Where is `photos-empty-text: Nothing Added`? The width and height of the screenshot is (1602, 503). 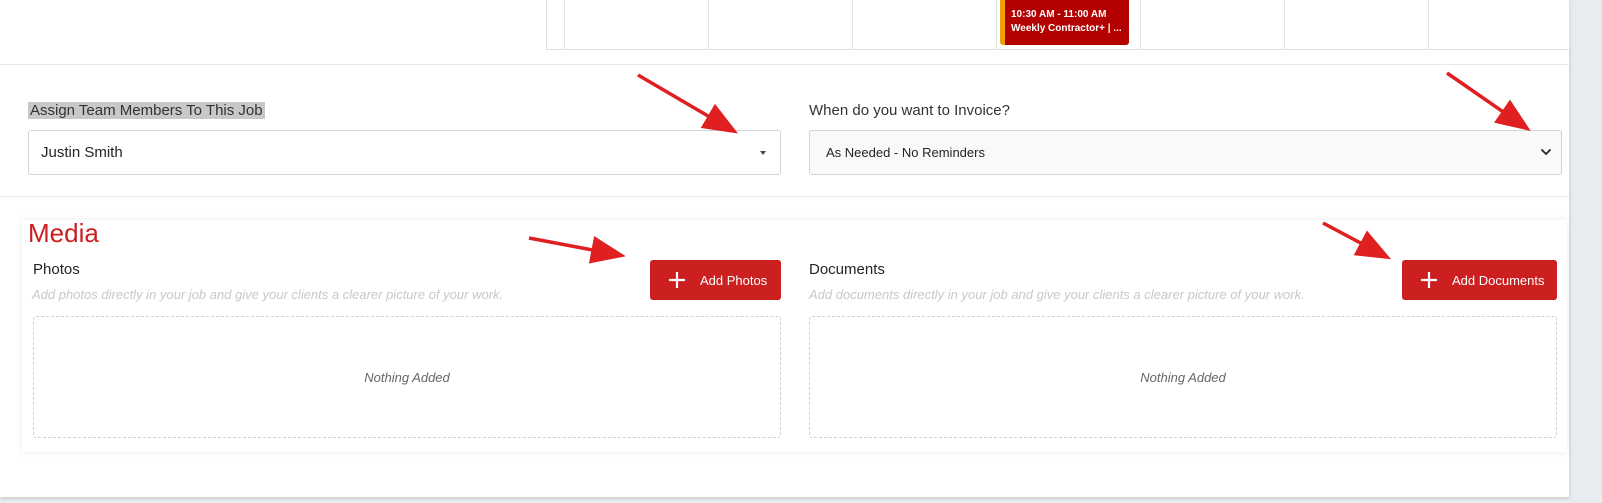
photos-empty-text: Nothing Added is located at coordinates (407, 377).